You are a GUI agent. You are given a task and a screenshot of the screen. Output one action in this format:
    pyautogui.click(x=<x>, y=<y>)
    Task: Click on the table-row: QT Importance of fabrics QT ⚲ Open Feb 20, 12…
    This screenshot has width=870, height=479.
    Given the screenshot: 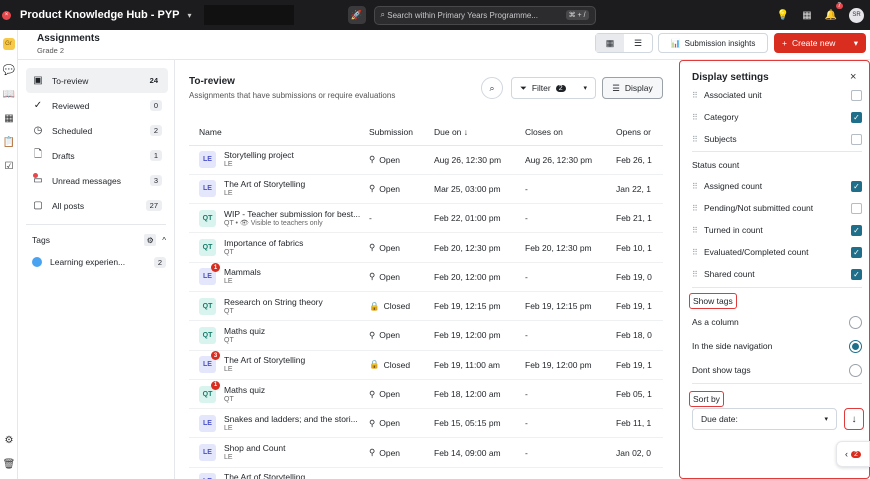 What is the action you would take?
    pyautogui.click(x=426, y=247)
    